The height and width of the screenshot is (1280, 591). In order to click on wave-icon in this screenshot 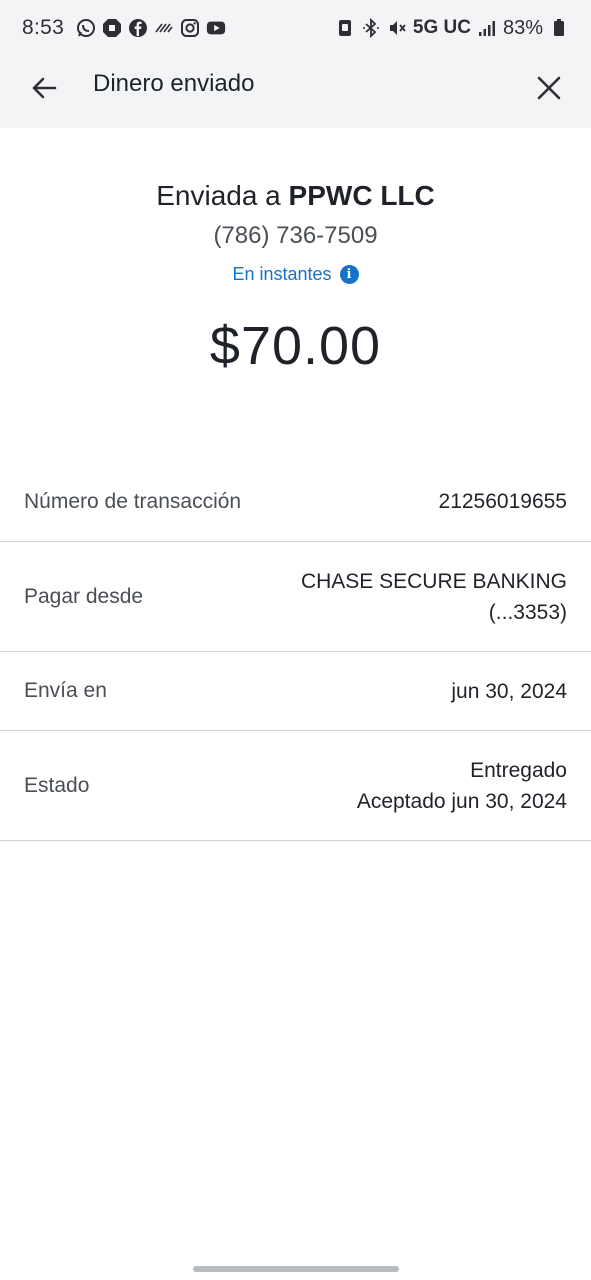, I will do `click(164, 28)`.